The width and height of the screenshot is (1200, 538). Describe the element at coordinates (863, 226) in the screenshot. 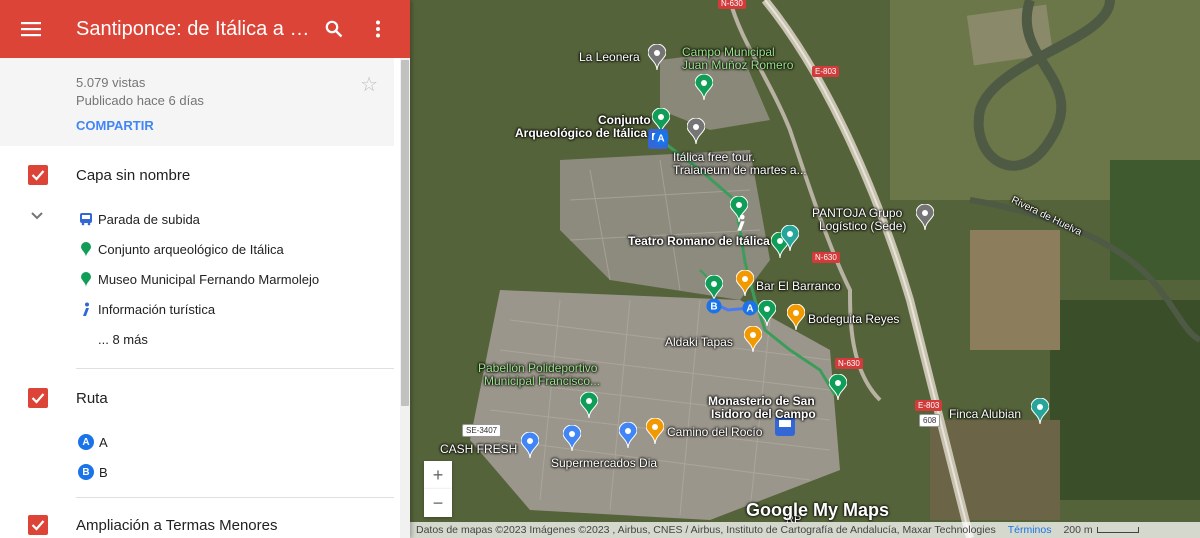

I see `place-label: Logístico (Sede)` at that location.